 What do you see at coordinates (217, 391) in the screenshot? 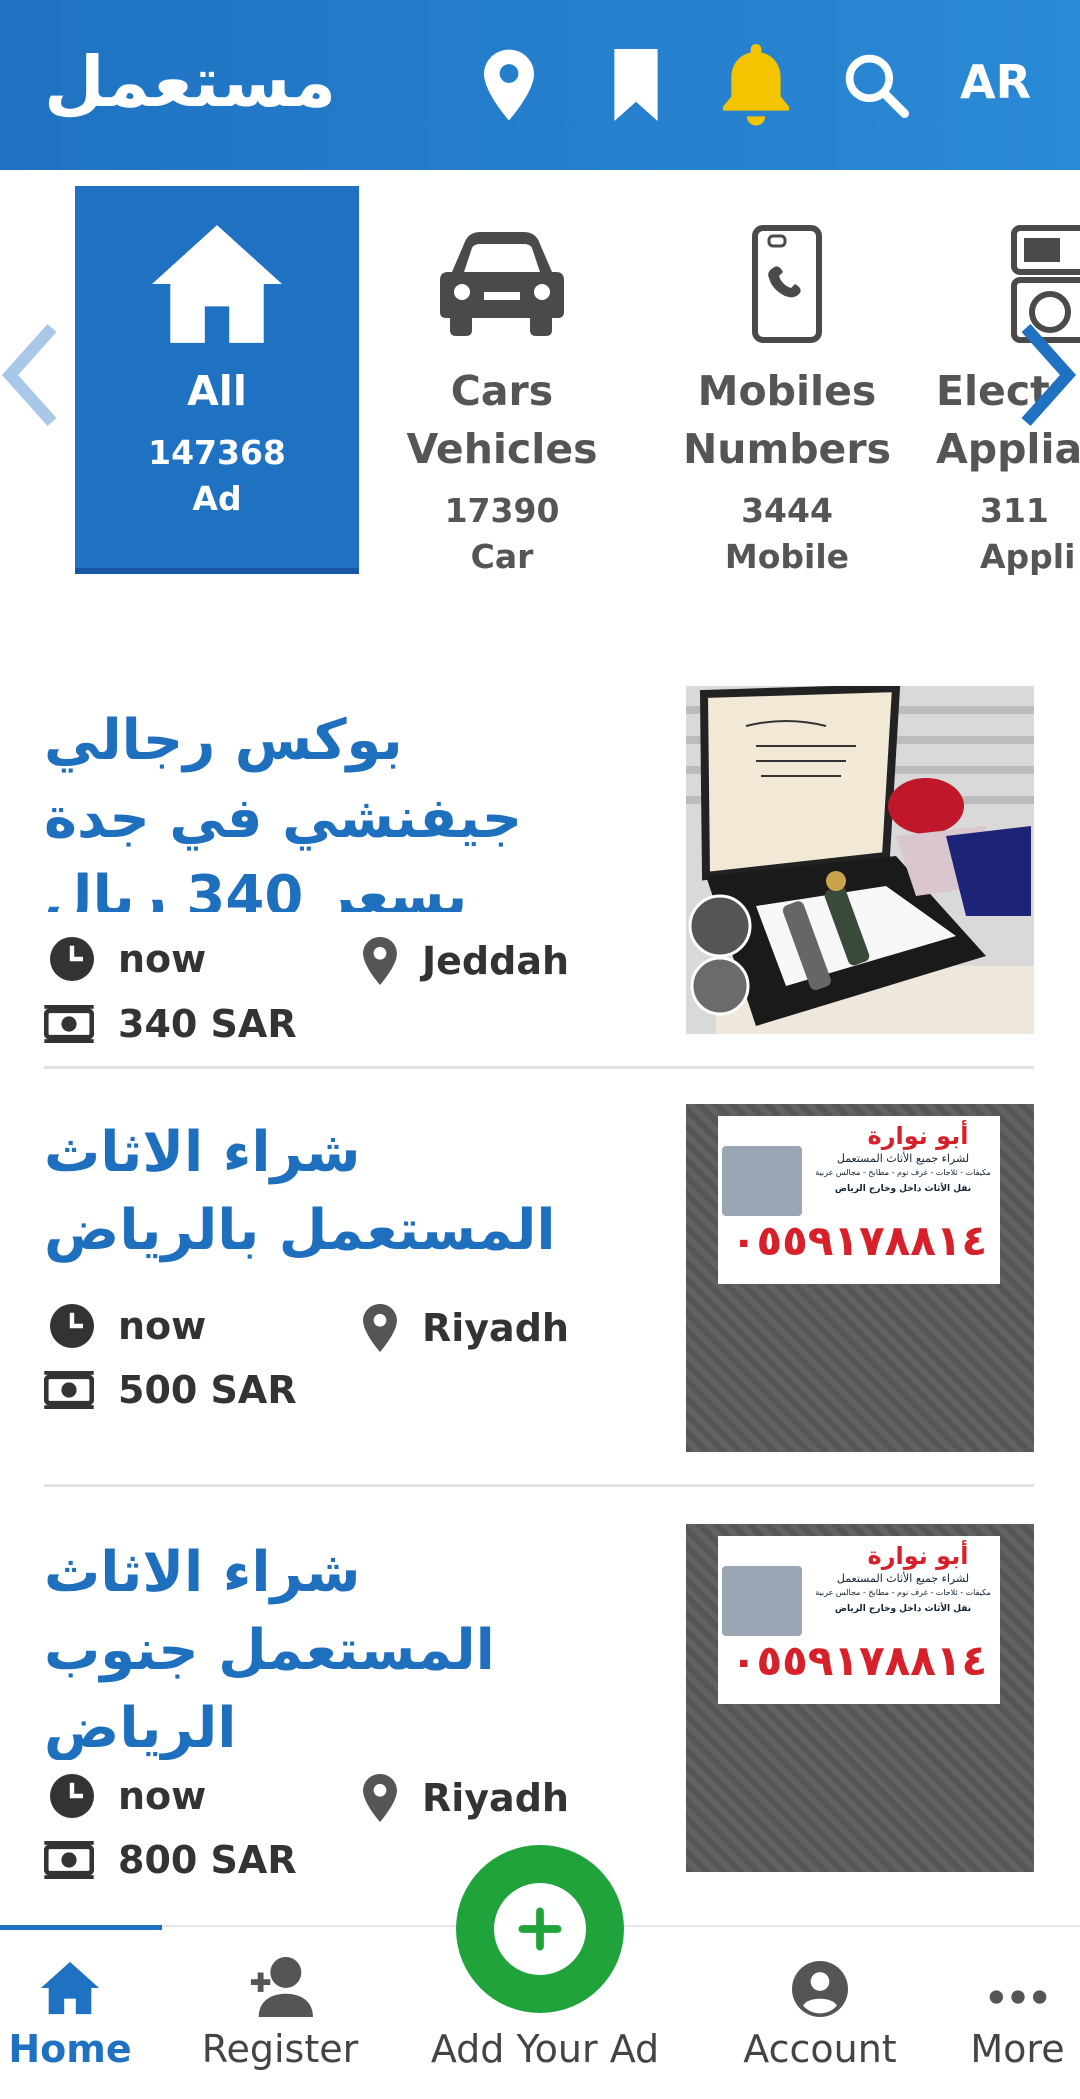
I see `category-name: All` at bounding box center [217, 391].